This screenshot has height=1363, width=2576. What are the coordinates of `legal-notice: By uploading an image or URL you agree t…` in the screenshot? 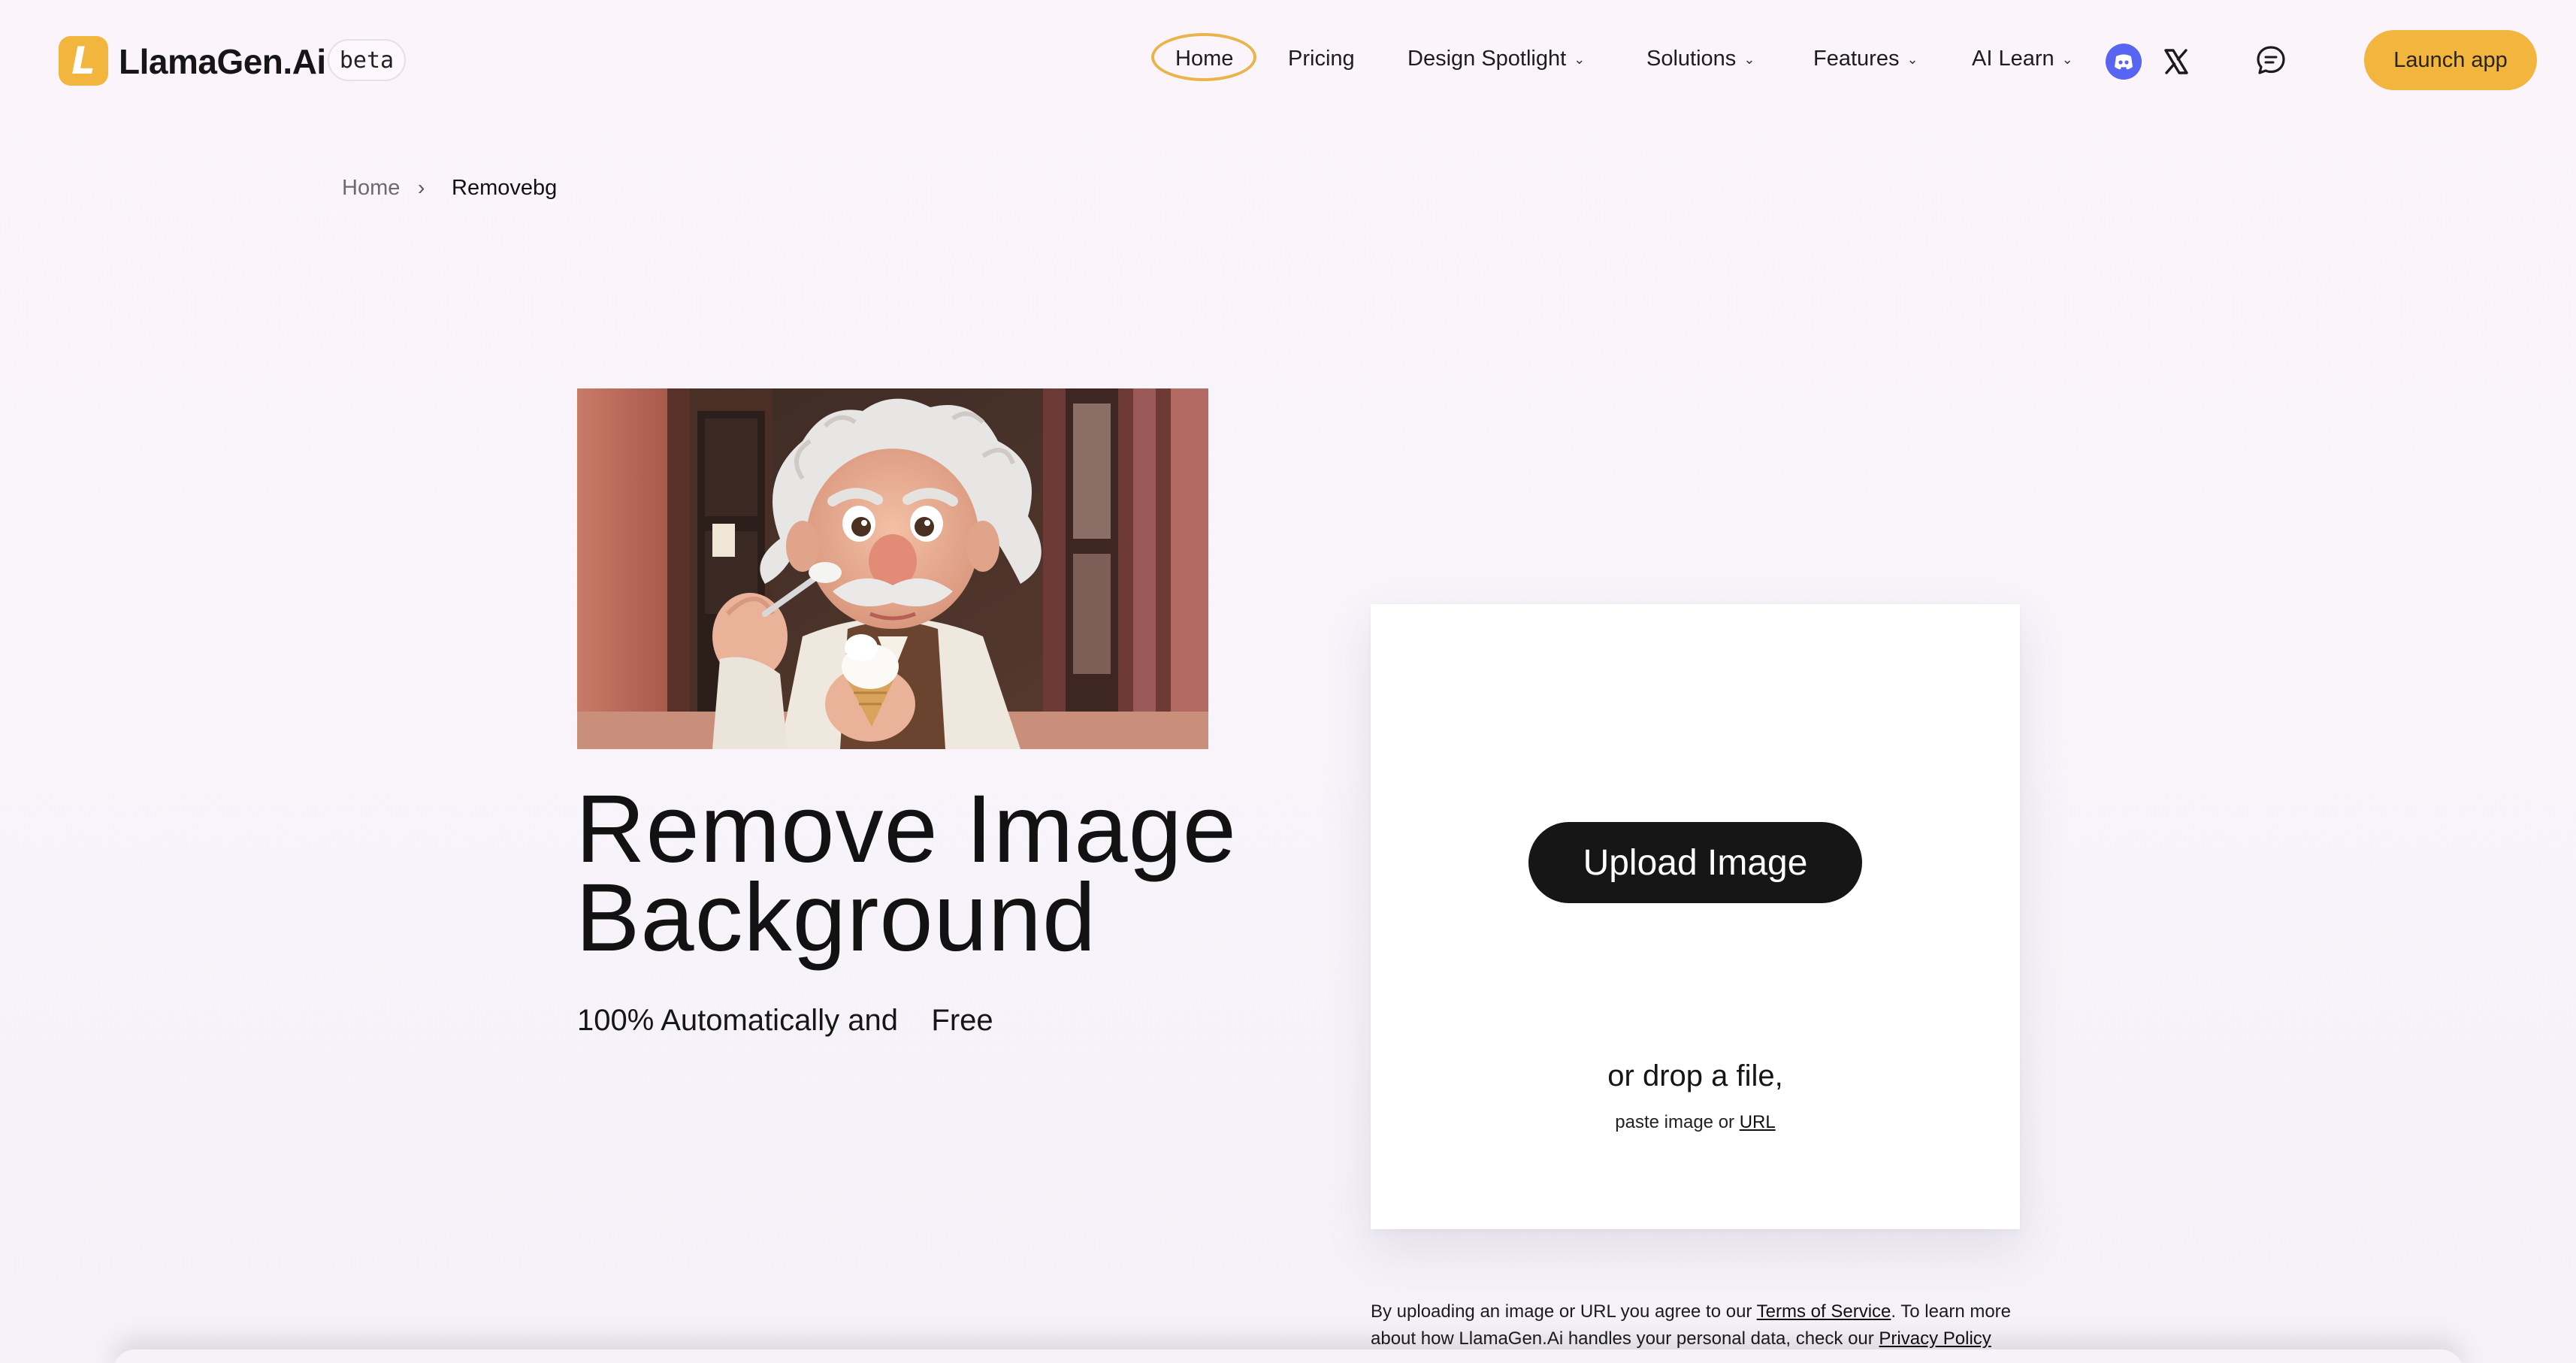 It's located at (1694, 1325).